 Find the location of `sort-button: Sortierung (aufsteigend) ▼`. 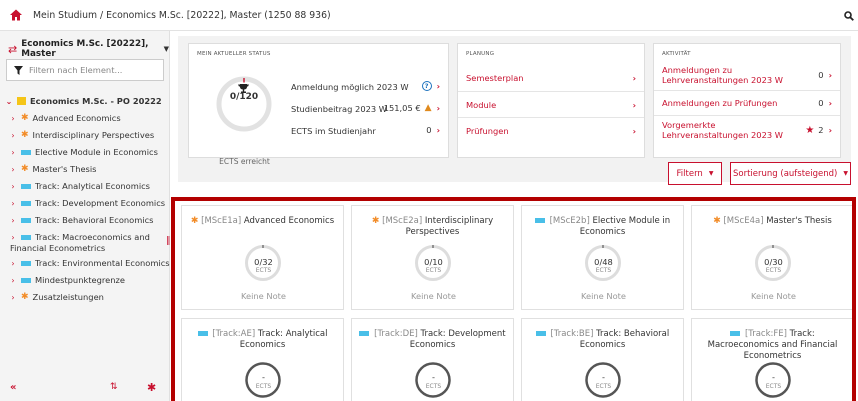

sort-button: Sortierung (aufsteigend) ▼ is located at coordinates (790, 173).